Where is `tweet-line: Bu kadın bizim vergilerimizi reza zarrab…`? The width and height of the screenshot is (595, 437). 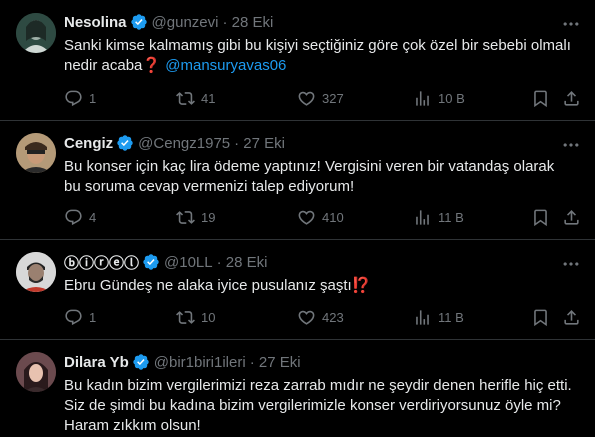
tweet-line: Bu kadın bizim vergilerimizi reza zarrab… is located at coordinates (318, 385).